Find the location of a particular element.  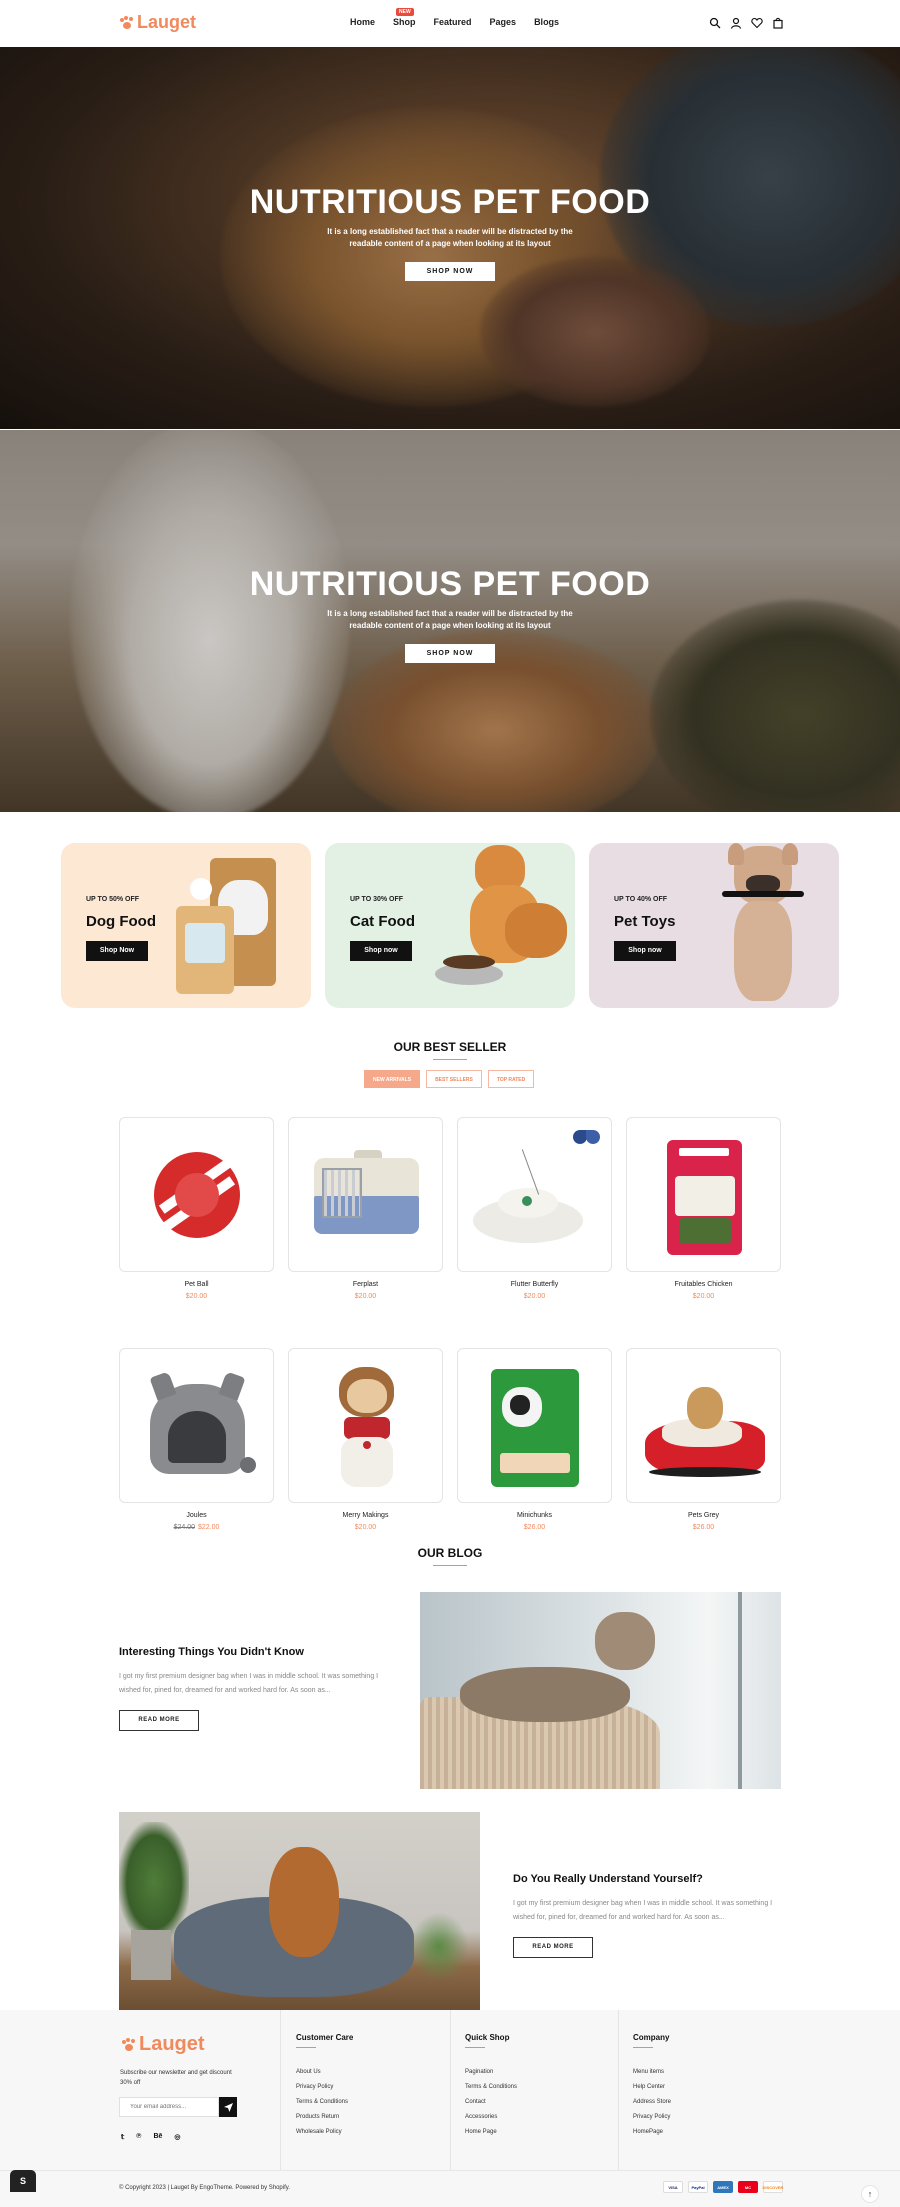

footer-link: Address Store is located at coordinates (652, 2102).